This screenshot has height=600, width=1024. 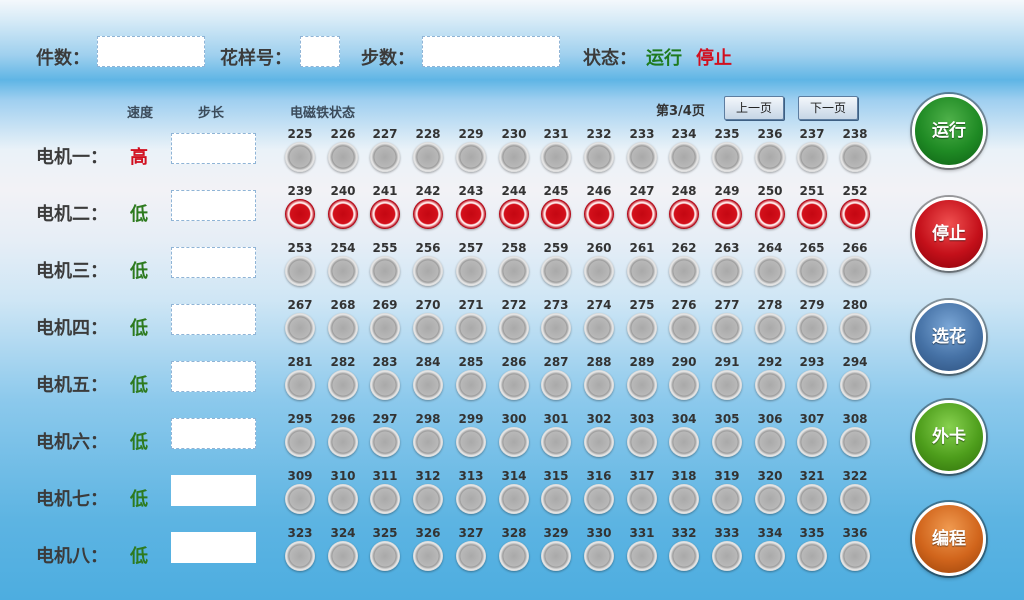 I want to click on magnet-number: 251, so click(x=812, y=191).